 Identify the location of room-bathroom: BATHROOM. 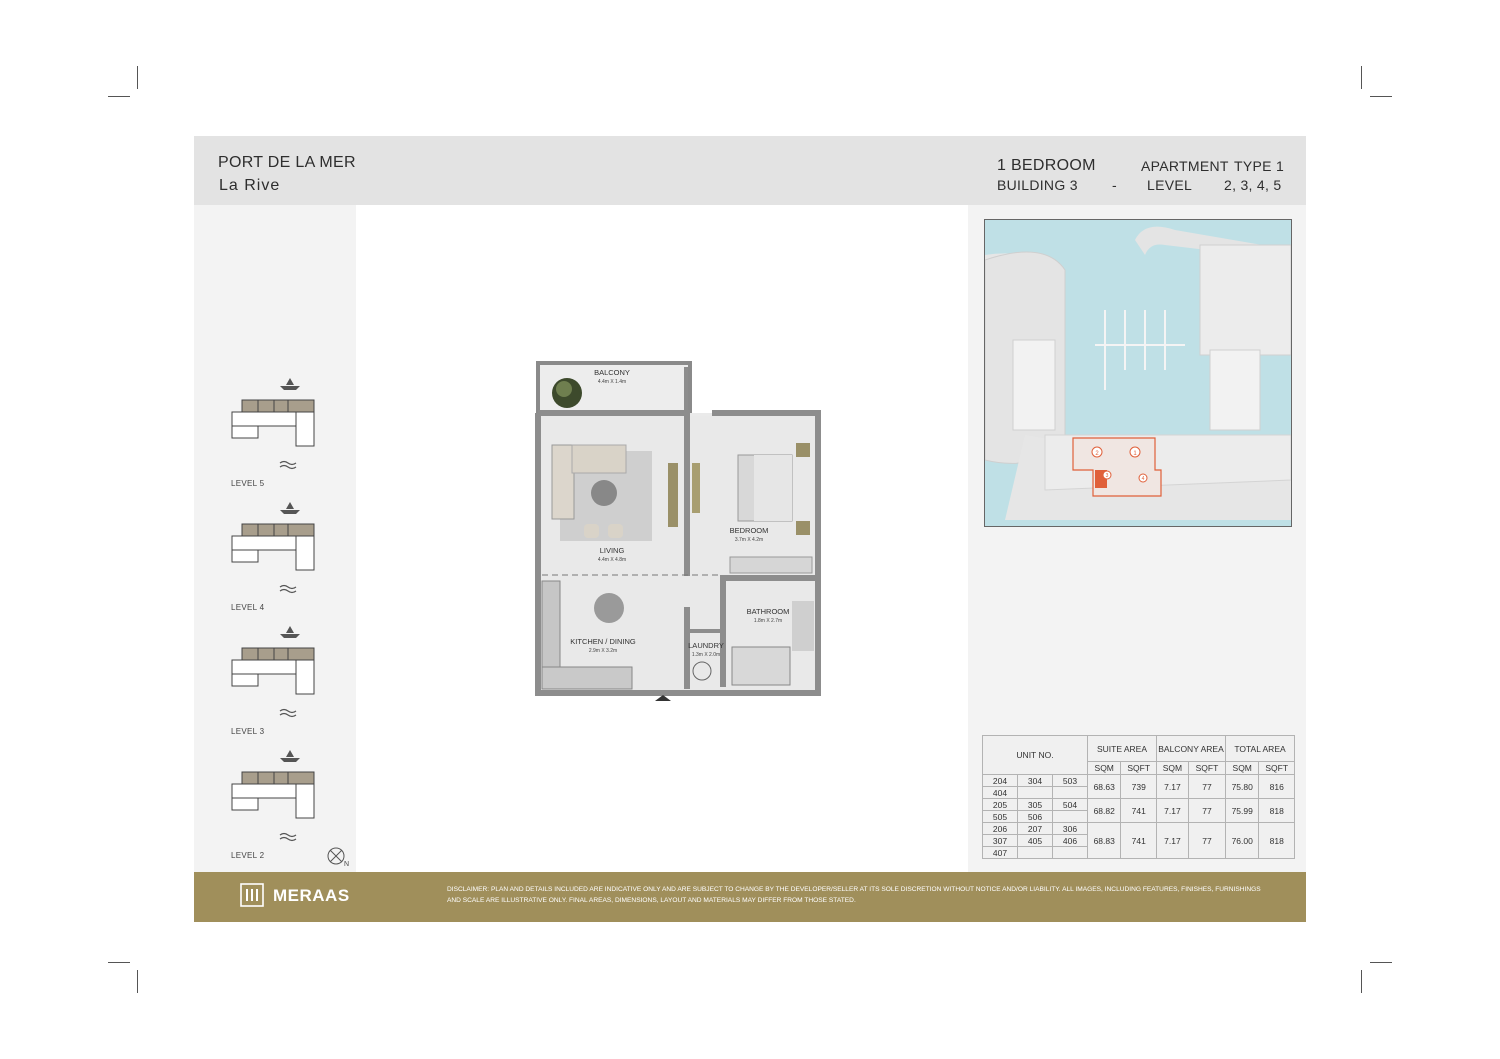
(768, 611).